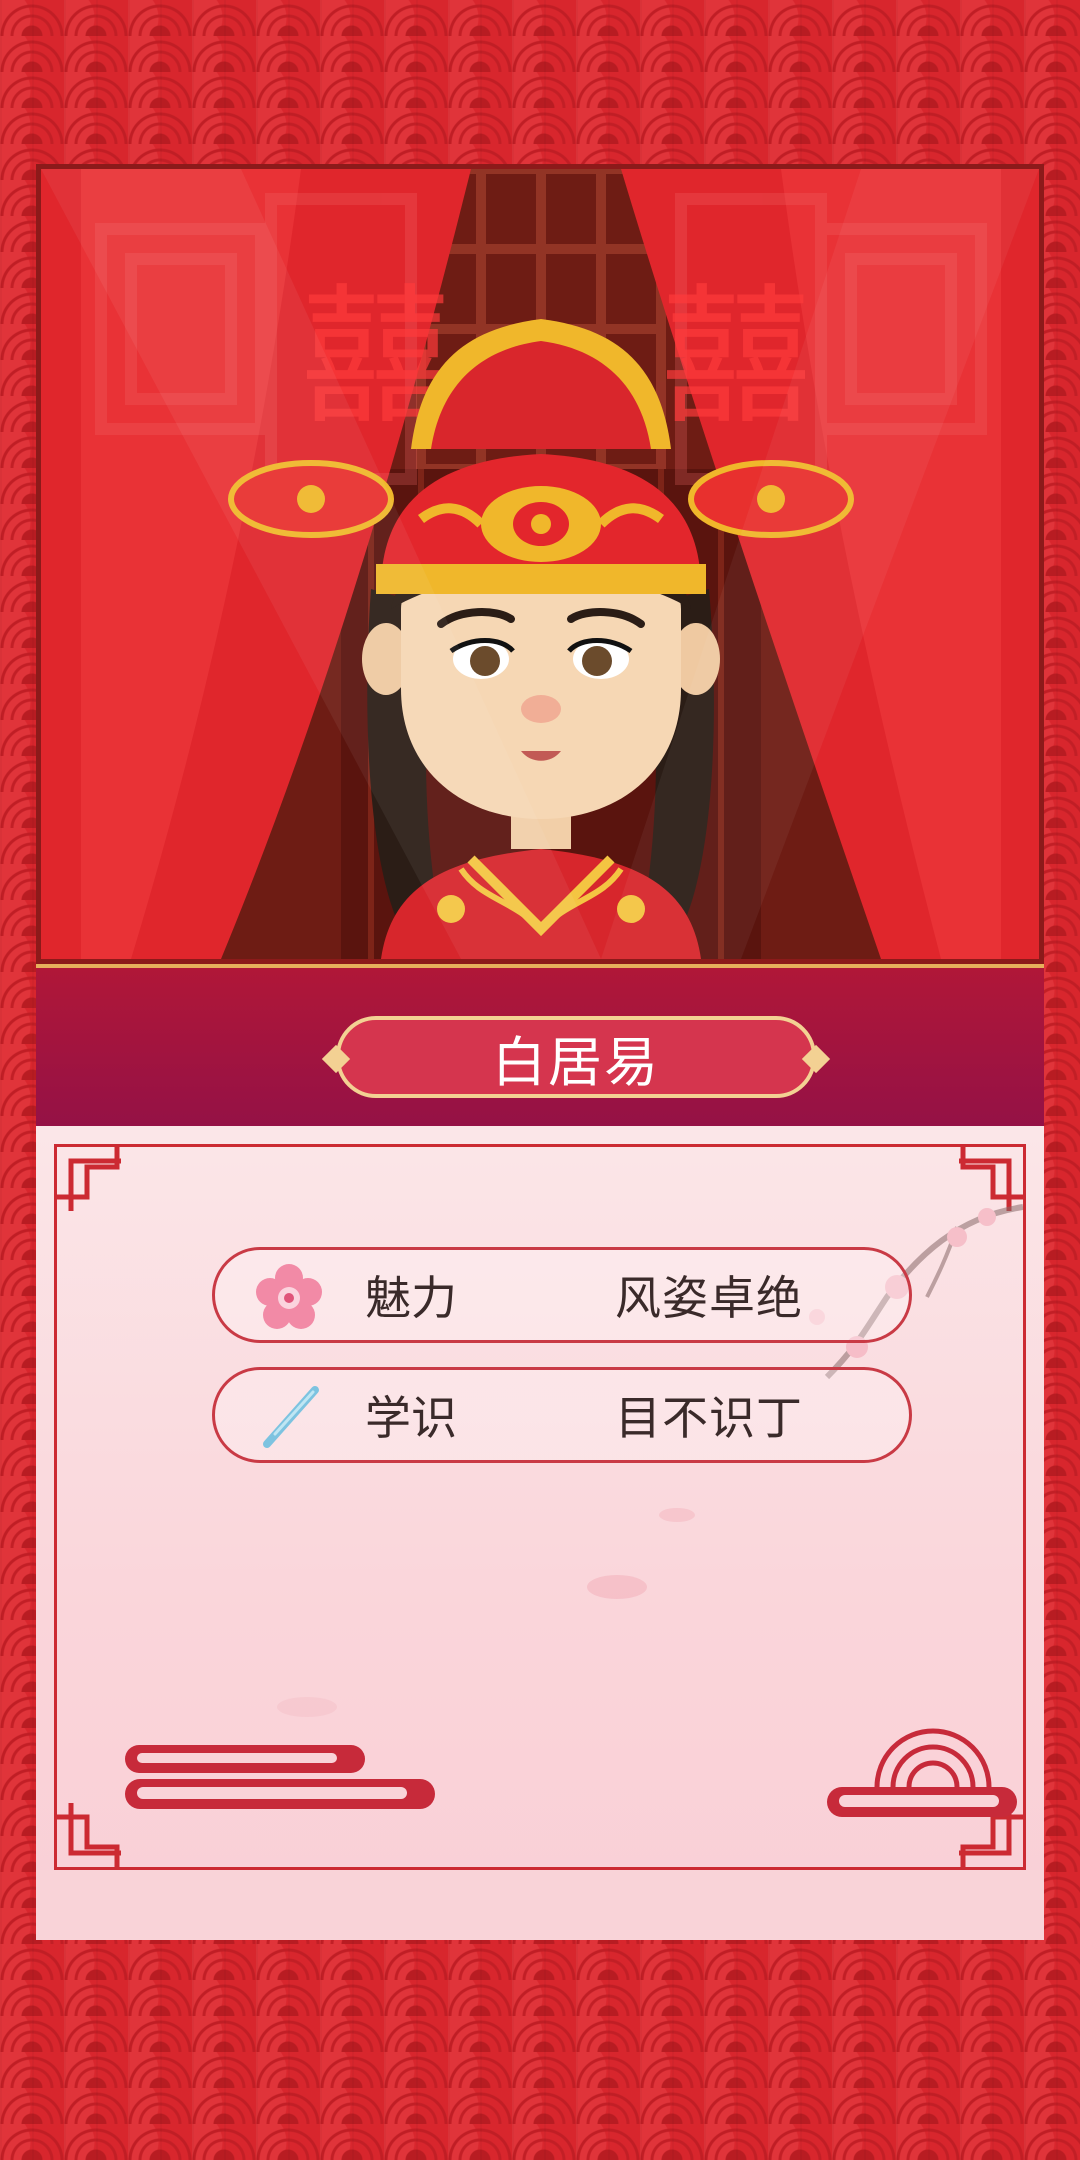 This screenshot has height=2160, width=1080. I want to click on charm-stat-row: 魅力 风姿卓绝, so click(562, 1295).